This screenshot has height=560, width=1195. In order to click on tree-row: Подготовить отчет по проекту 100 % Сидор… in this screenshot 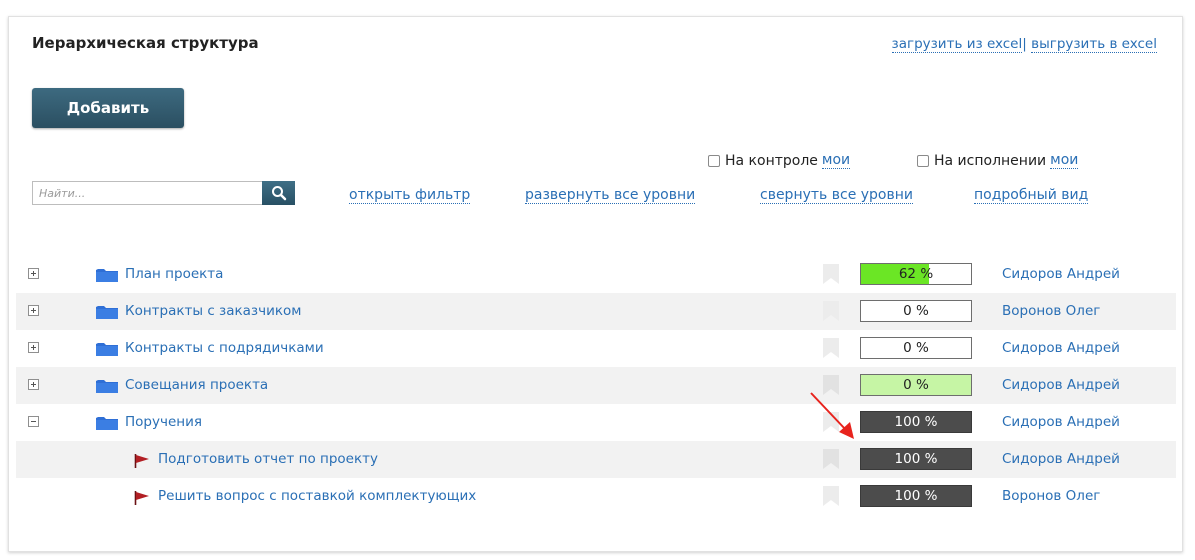, I will do `click(596, 459)`.